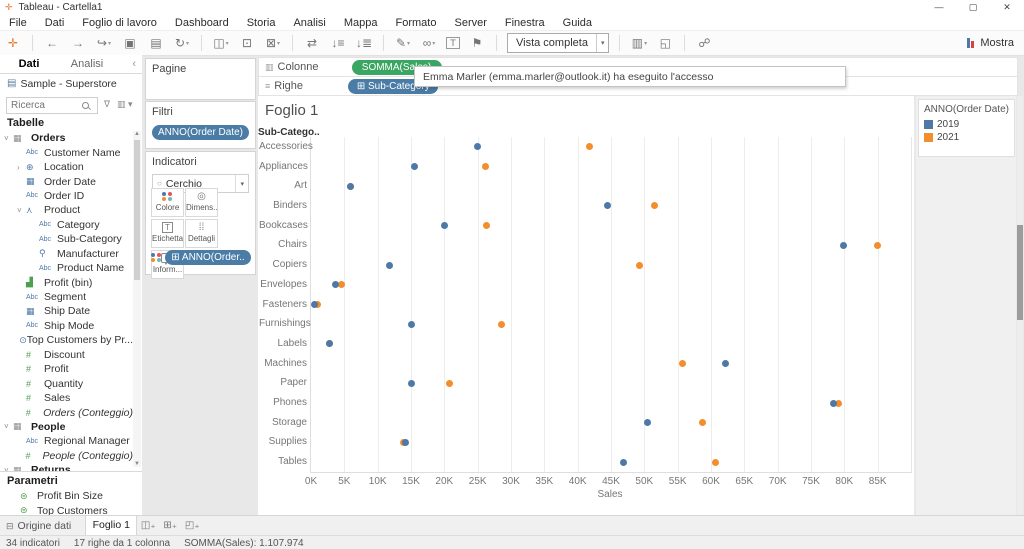 Image resolution: width=1024 pixels, height=549 pixels. What do you see at coordinates (202, 23) in the screenshot?
I see `menu-dashboard: Dashboard` at bounding box center [202, 23].